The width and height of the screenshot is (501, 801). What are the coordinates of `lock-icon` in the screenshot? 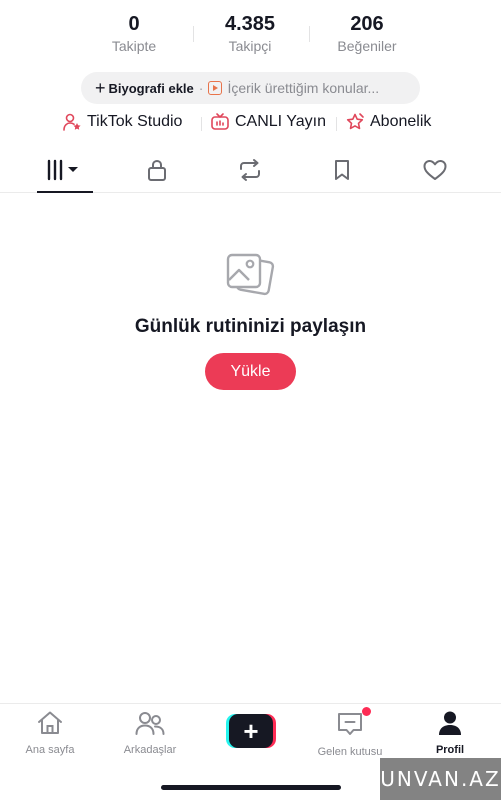 It's located at (157, 170).